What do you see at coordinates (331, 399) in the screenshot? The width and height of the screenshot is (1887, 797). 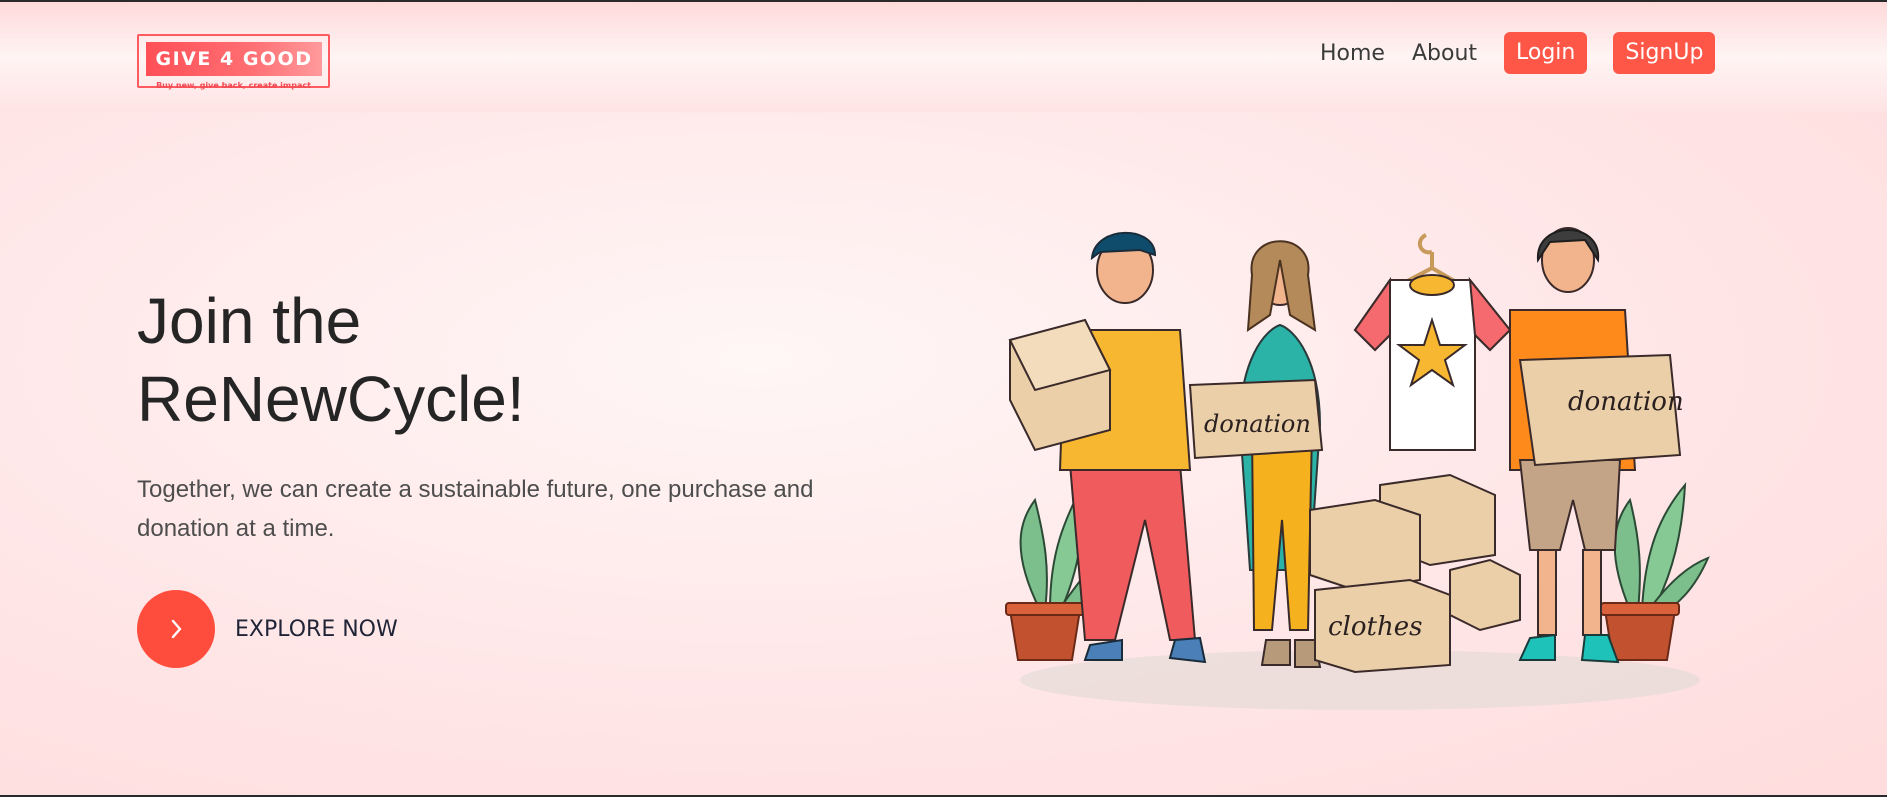 I see `hero-title-line-2: ReNewCycle!` at bounding box center [331, 399].